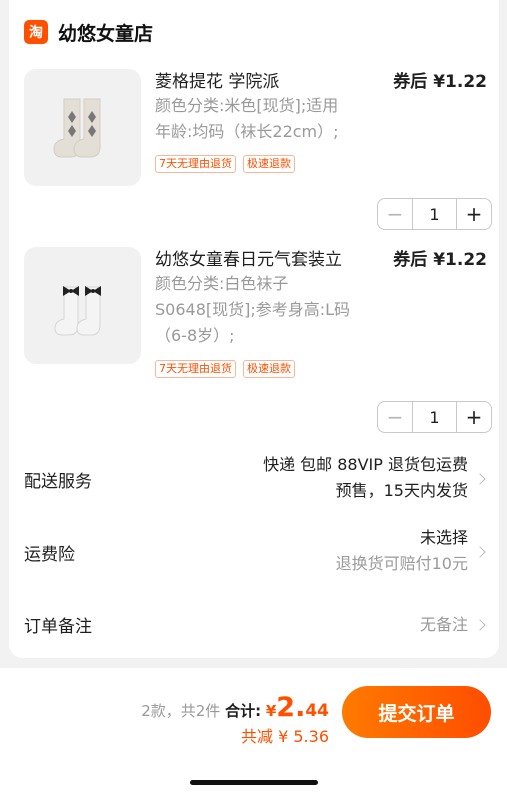  What do you see at coordinates (217, 79) in the screenshot?
I see `product-title: 菱格提花 学院派` at bounding box center [217, 79].